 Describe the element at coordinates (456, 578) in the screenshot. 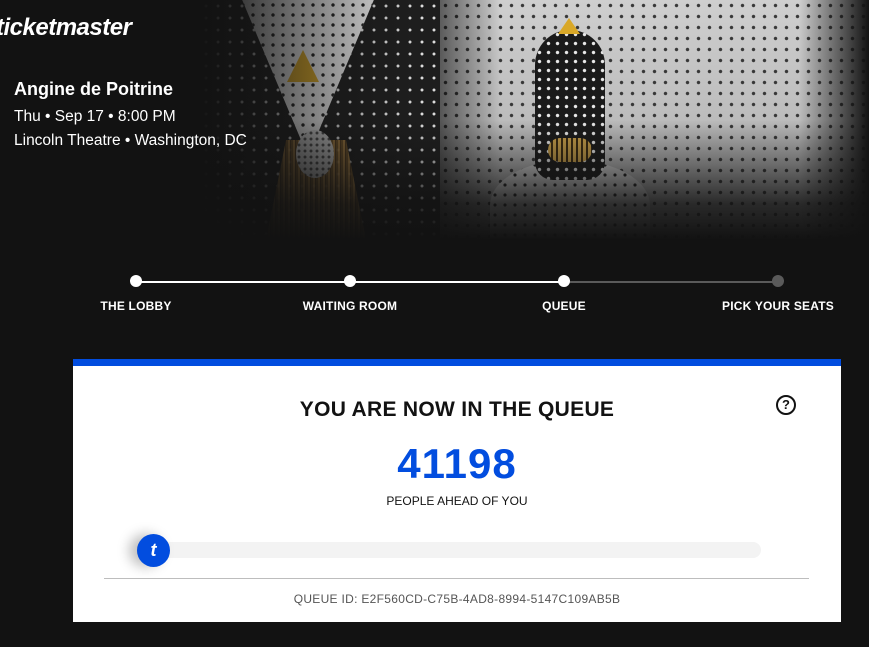

I see `divider` at that location.